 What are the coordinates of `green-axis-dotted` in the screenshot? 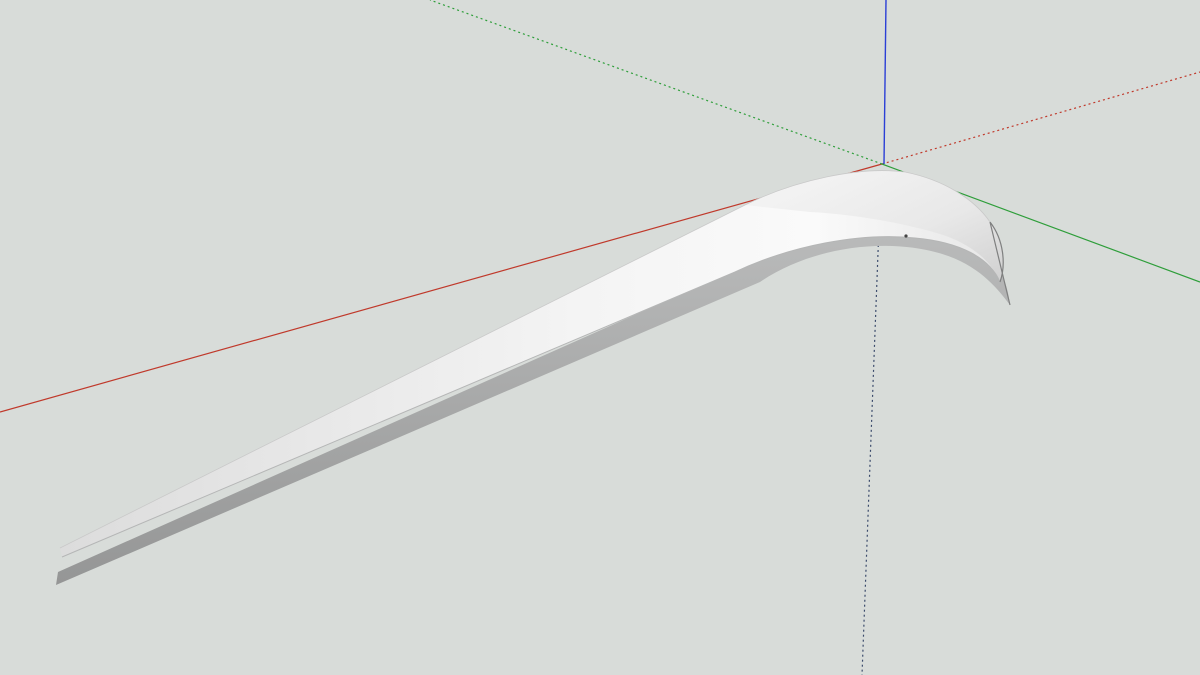 It's located at (656, 82).